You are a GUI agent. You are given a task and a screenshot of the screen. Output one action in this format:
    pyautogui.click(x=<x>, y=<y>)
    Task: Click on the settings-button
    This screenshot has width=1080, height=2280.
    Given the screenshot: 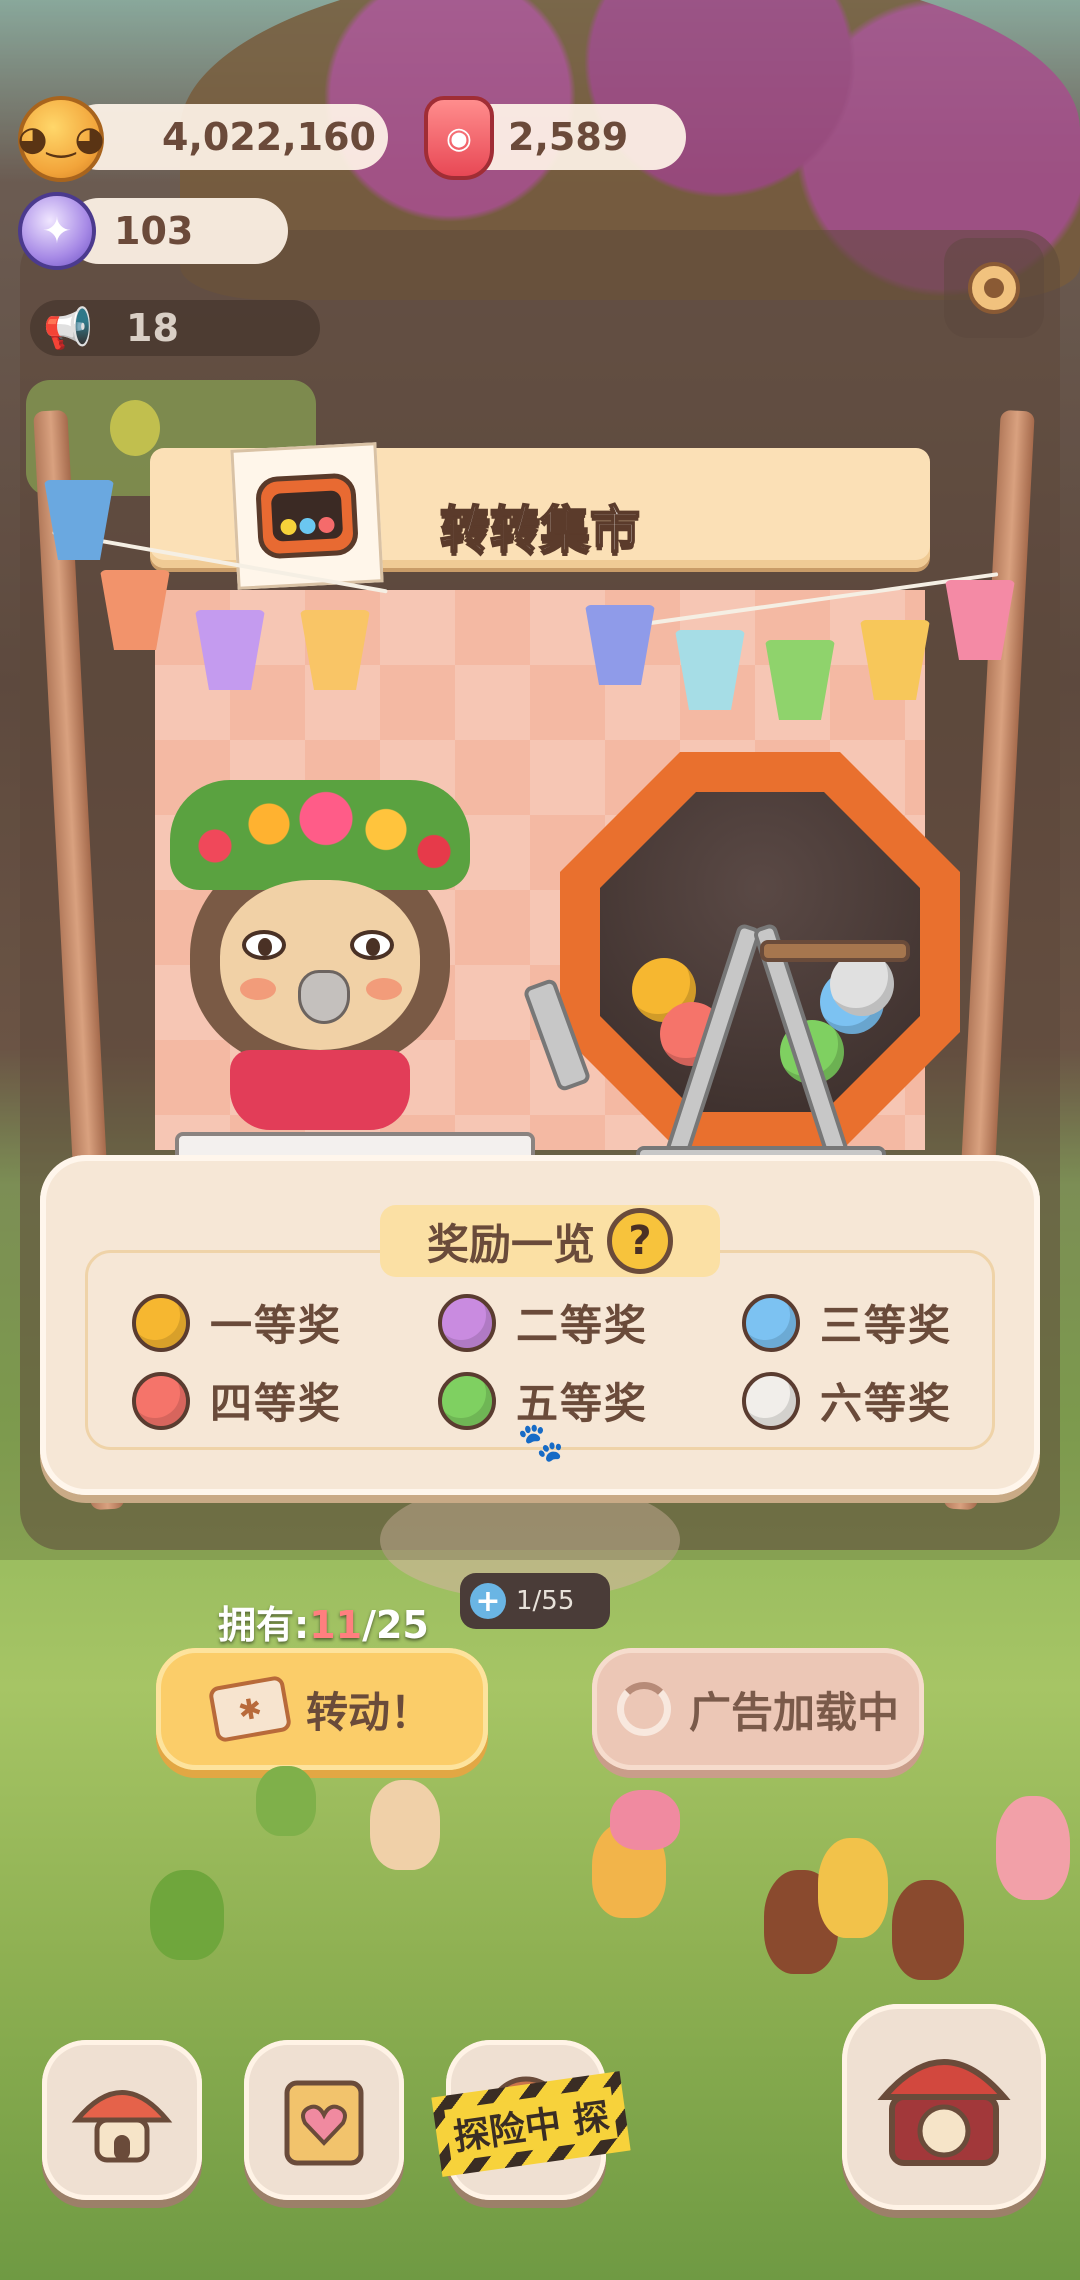 What is the action you would take?
    pyautogui.click(x=994, y=288)
    